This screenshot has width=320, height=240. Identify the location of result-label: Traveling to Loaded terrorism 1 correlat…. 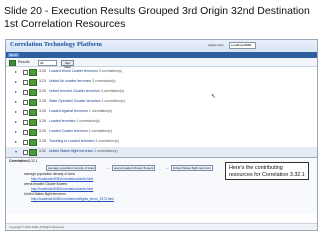
(84, 141).